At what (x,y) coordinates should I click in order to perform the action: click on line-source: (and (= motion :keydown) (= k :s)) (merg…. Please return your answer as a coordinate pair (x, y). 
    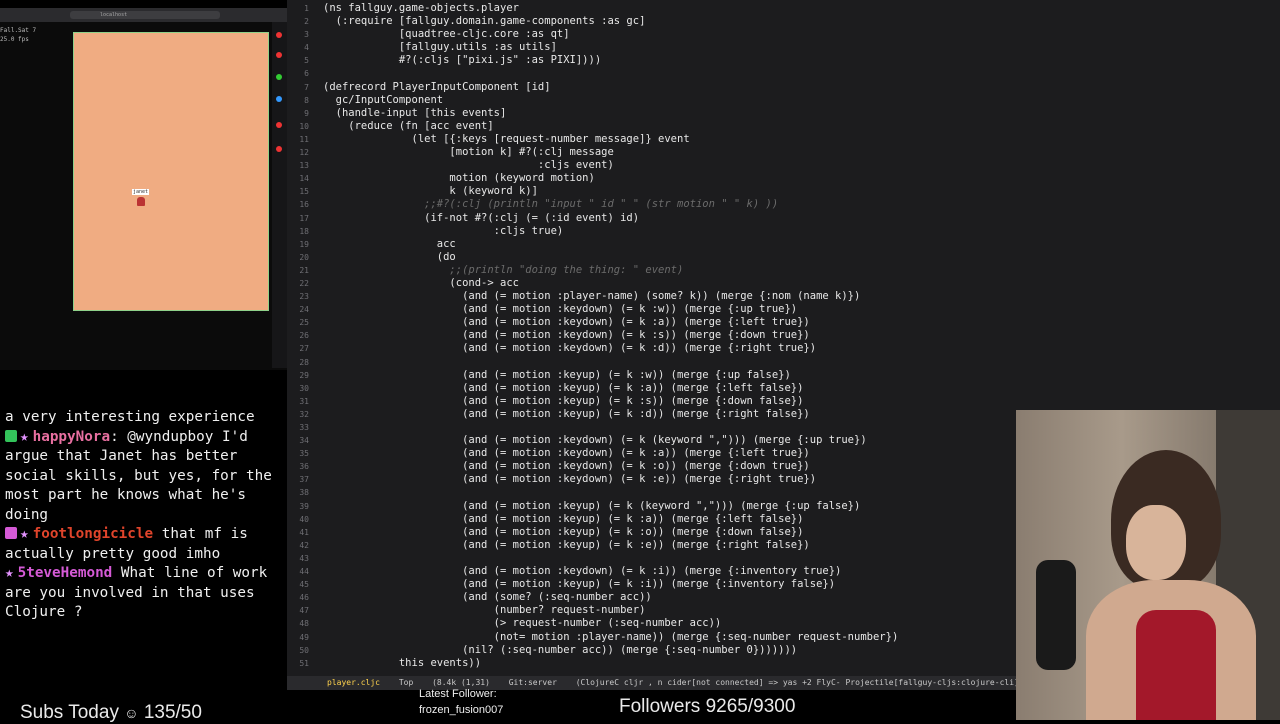
    Looking at the image, I should click on (566, 335).